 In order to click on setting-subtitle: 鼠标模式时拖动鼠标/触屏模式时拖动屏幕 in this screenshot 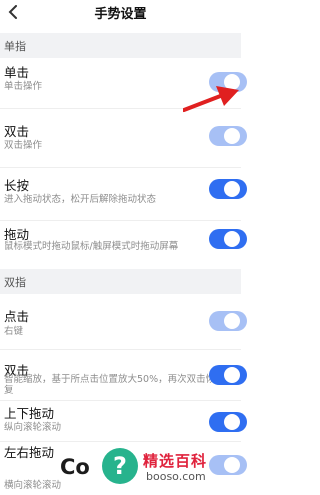, I will do `click(91, 246)`.